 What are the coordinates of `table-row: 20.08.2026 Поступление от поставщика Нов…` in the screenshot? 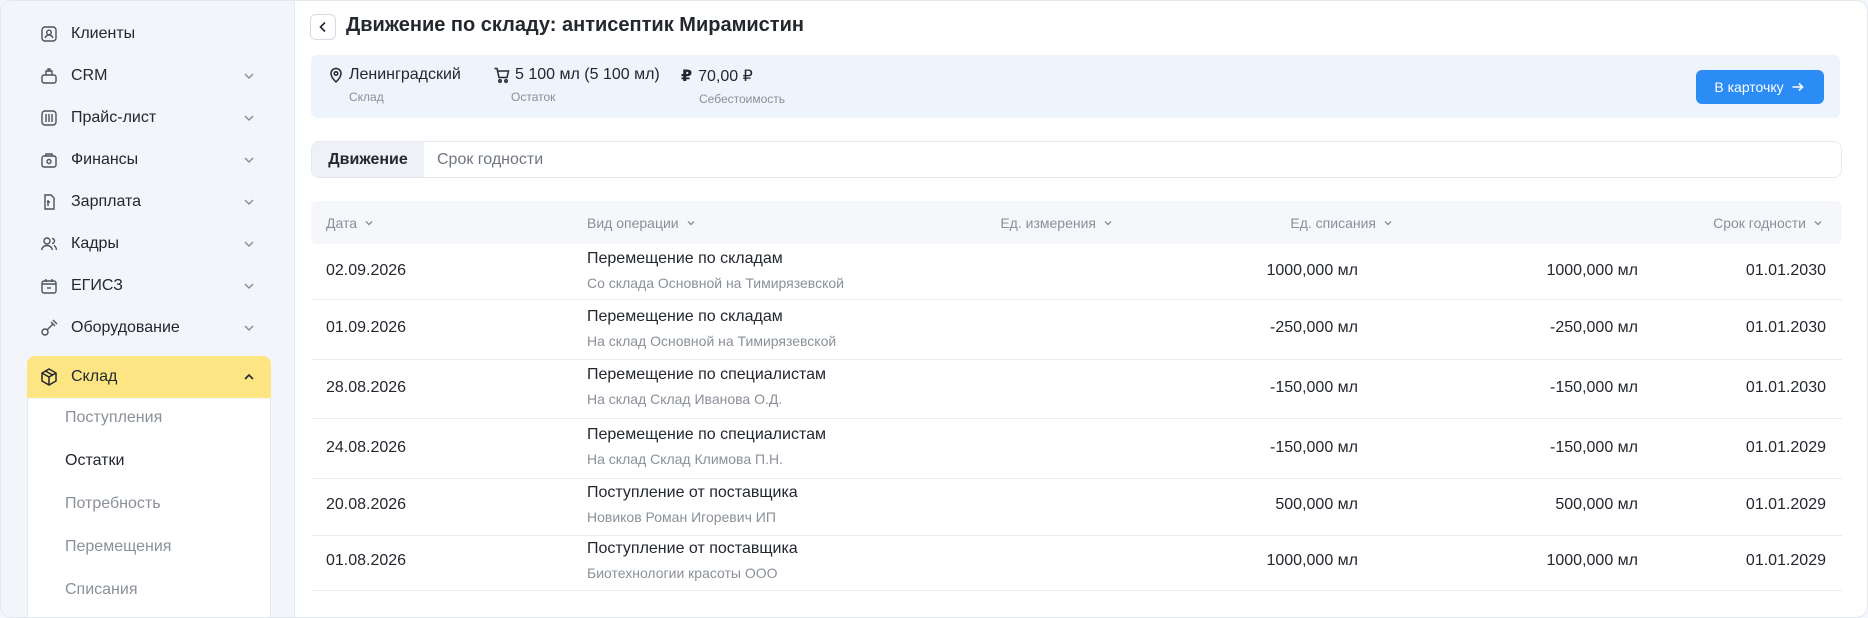 It's located at (1076, 508).